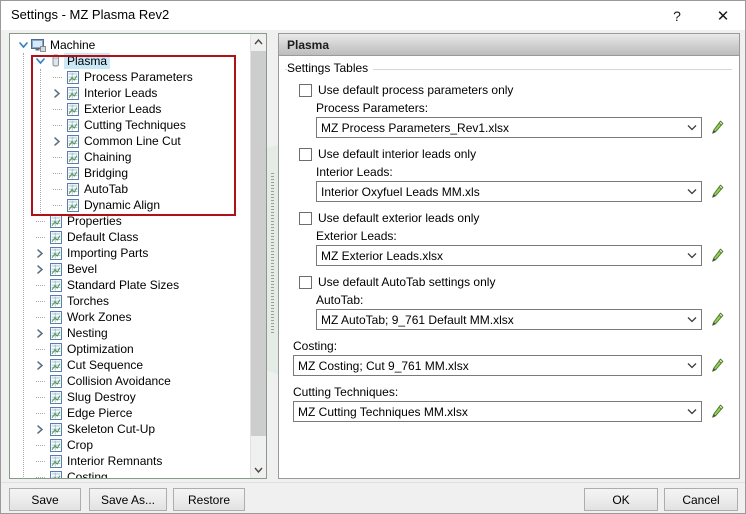  I want to click on tree-item-optimization: Optimization, so click(133, 349).